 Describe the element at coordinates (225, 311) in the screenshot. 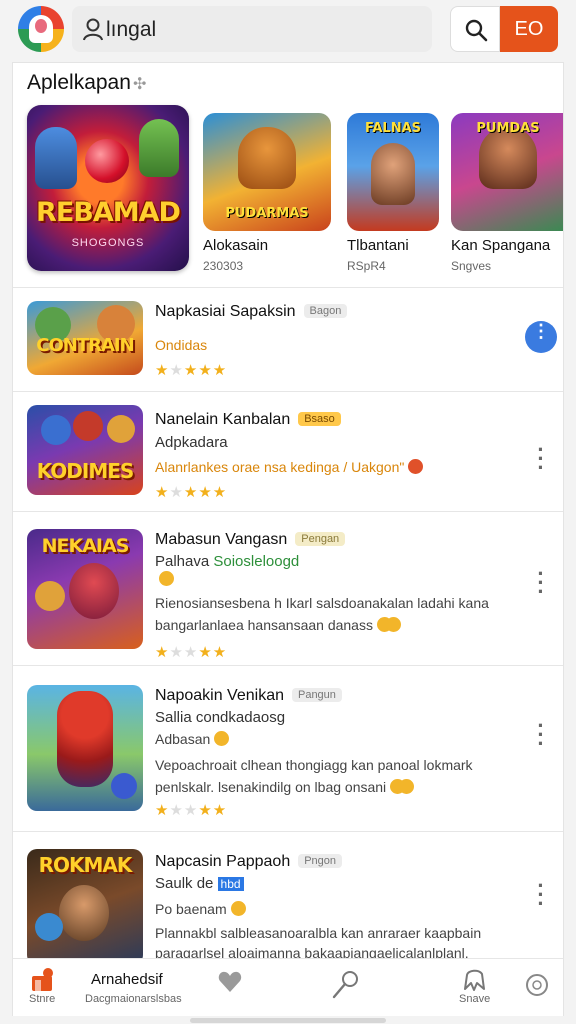

I see `title-text: Napkasiai Sapaksin` at that location.